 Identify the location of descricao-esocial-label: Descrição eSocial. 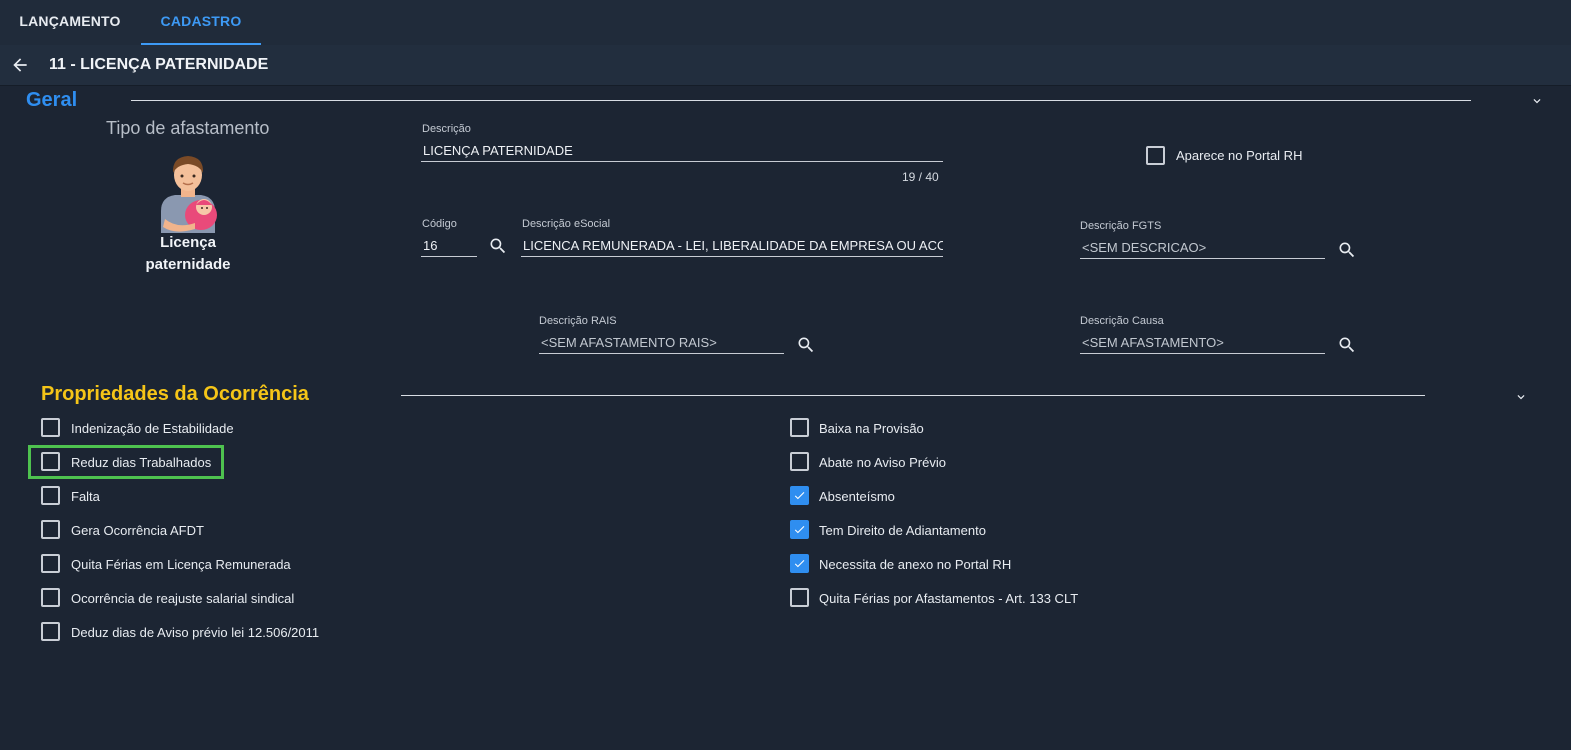
(566, 224).